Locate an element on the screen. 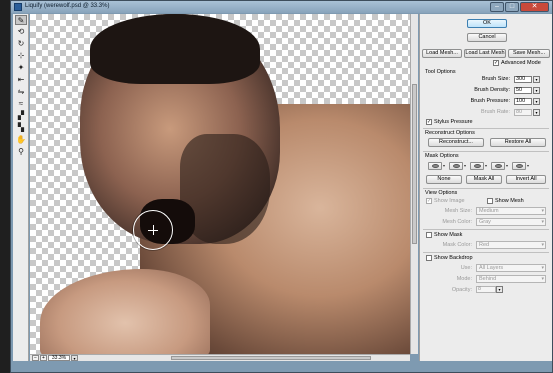 The image size is (553, 373). liquify-toolbar: ✎ ⟲ ↻ ⊹ ✦ ⇤ ⇋ ≈ ▞ ▚ ✋ ⚲ is located at coordinates (21, 187).